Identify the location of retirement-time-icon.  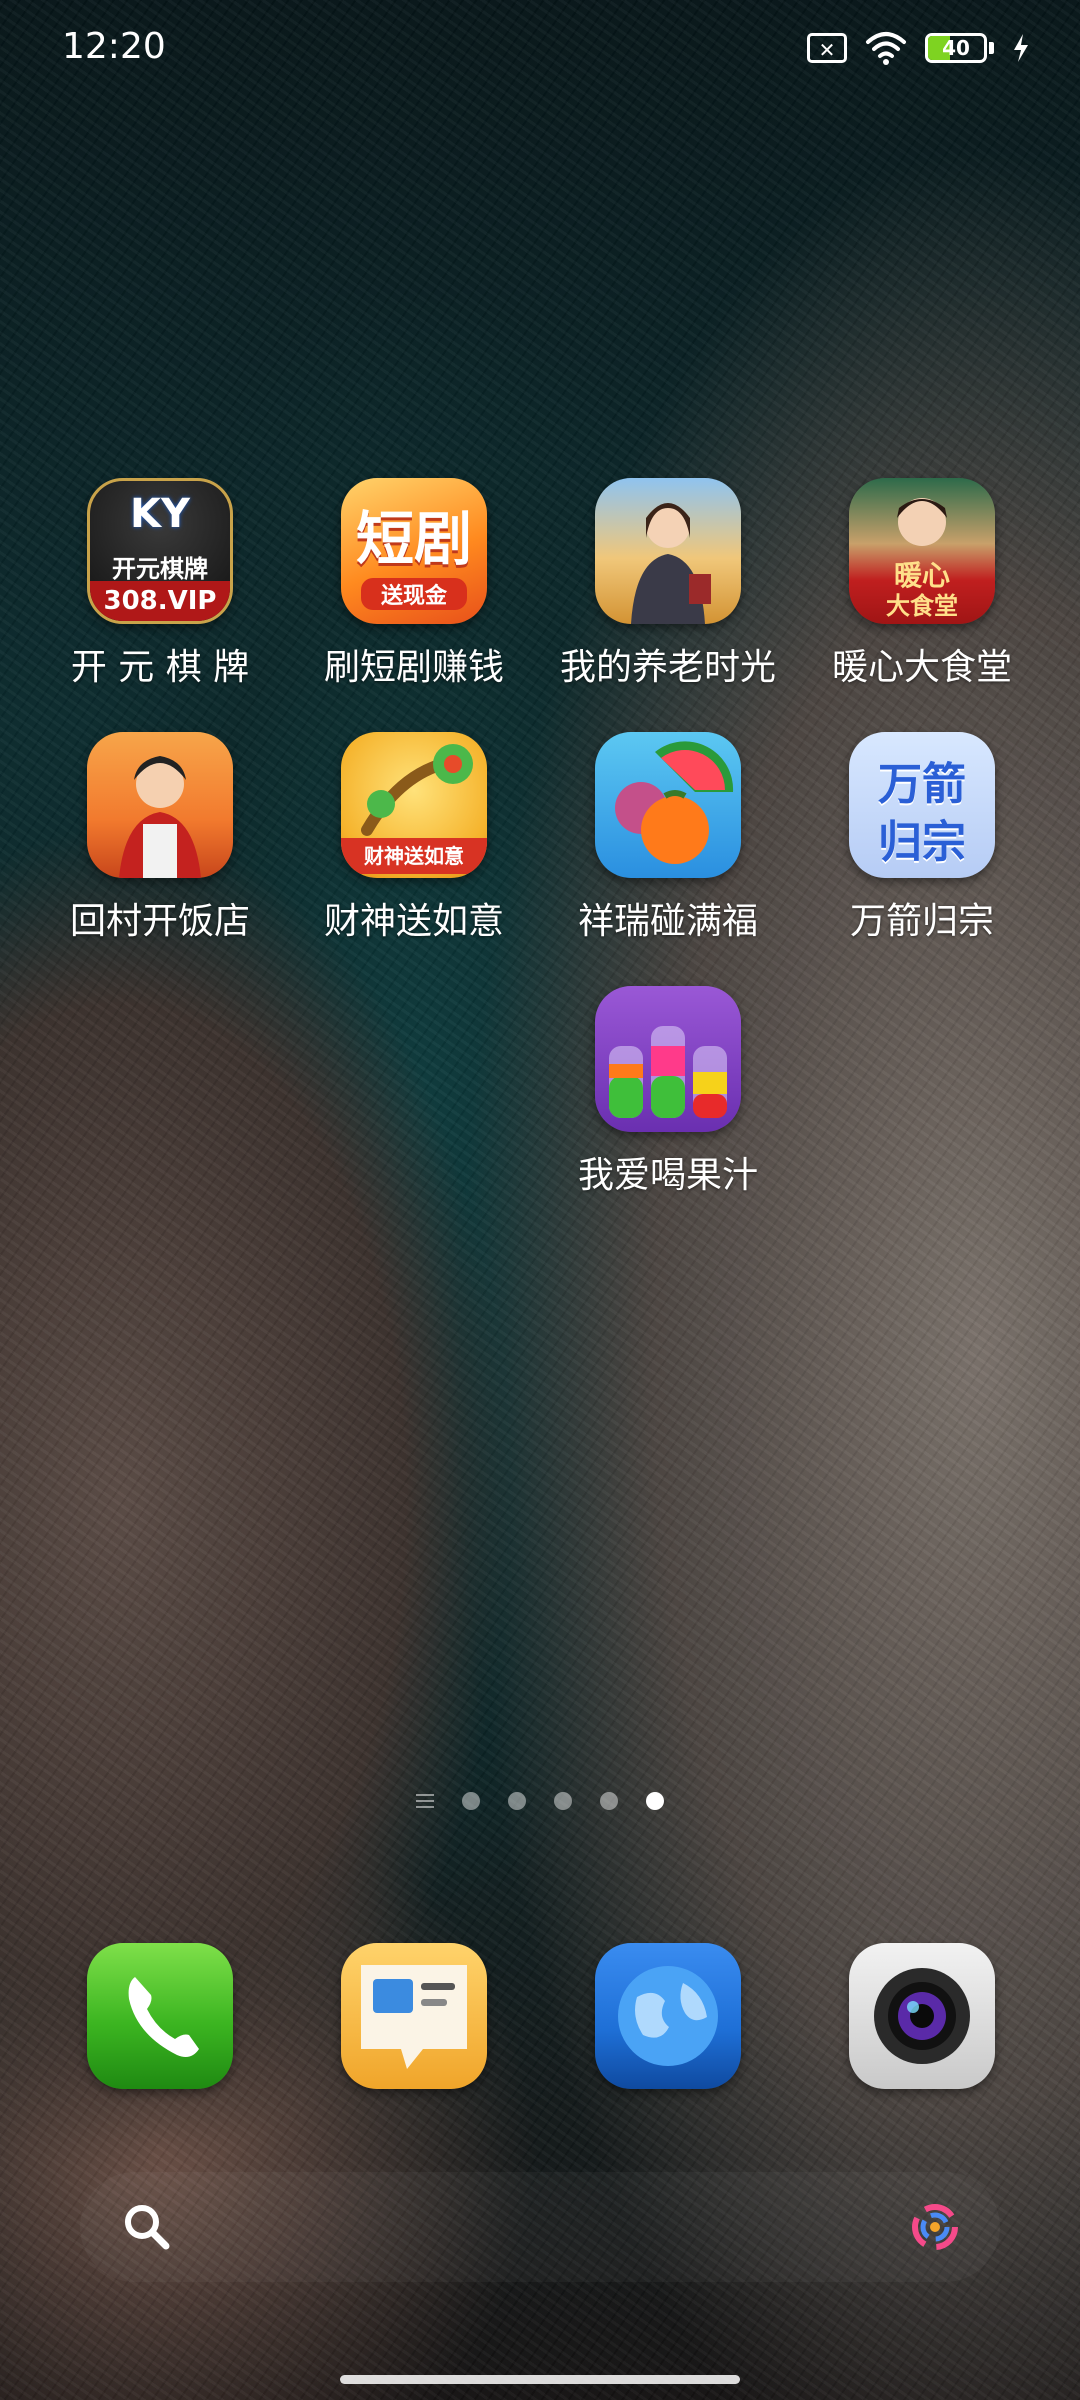
(668, 551).